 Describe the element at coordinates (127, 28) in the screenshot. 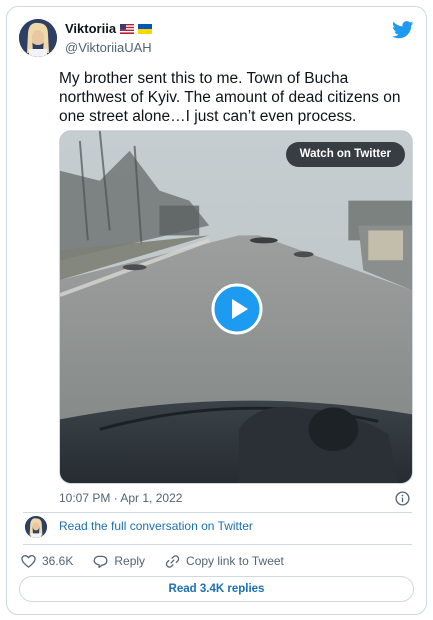

I see `us-flag-icon` at that location.